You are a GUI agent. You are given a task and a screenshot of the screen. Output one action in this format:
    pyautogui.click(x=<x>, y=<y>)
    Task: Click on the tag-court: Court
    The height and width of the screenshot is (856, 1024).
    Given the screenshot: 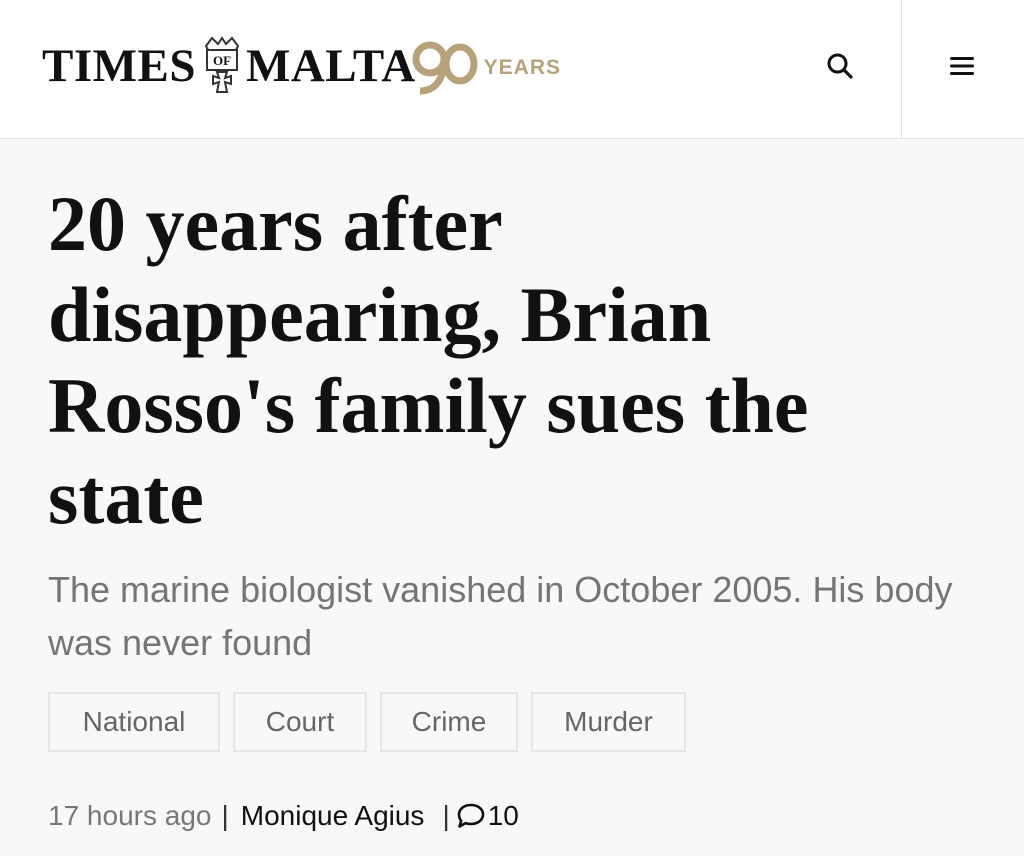 What is the action you would take?
    pyautogui.click(x=300, y=722)
    